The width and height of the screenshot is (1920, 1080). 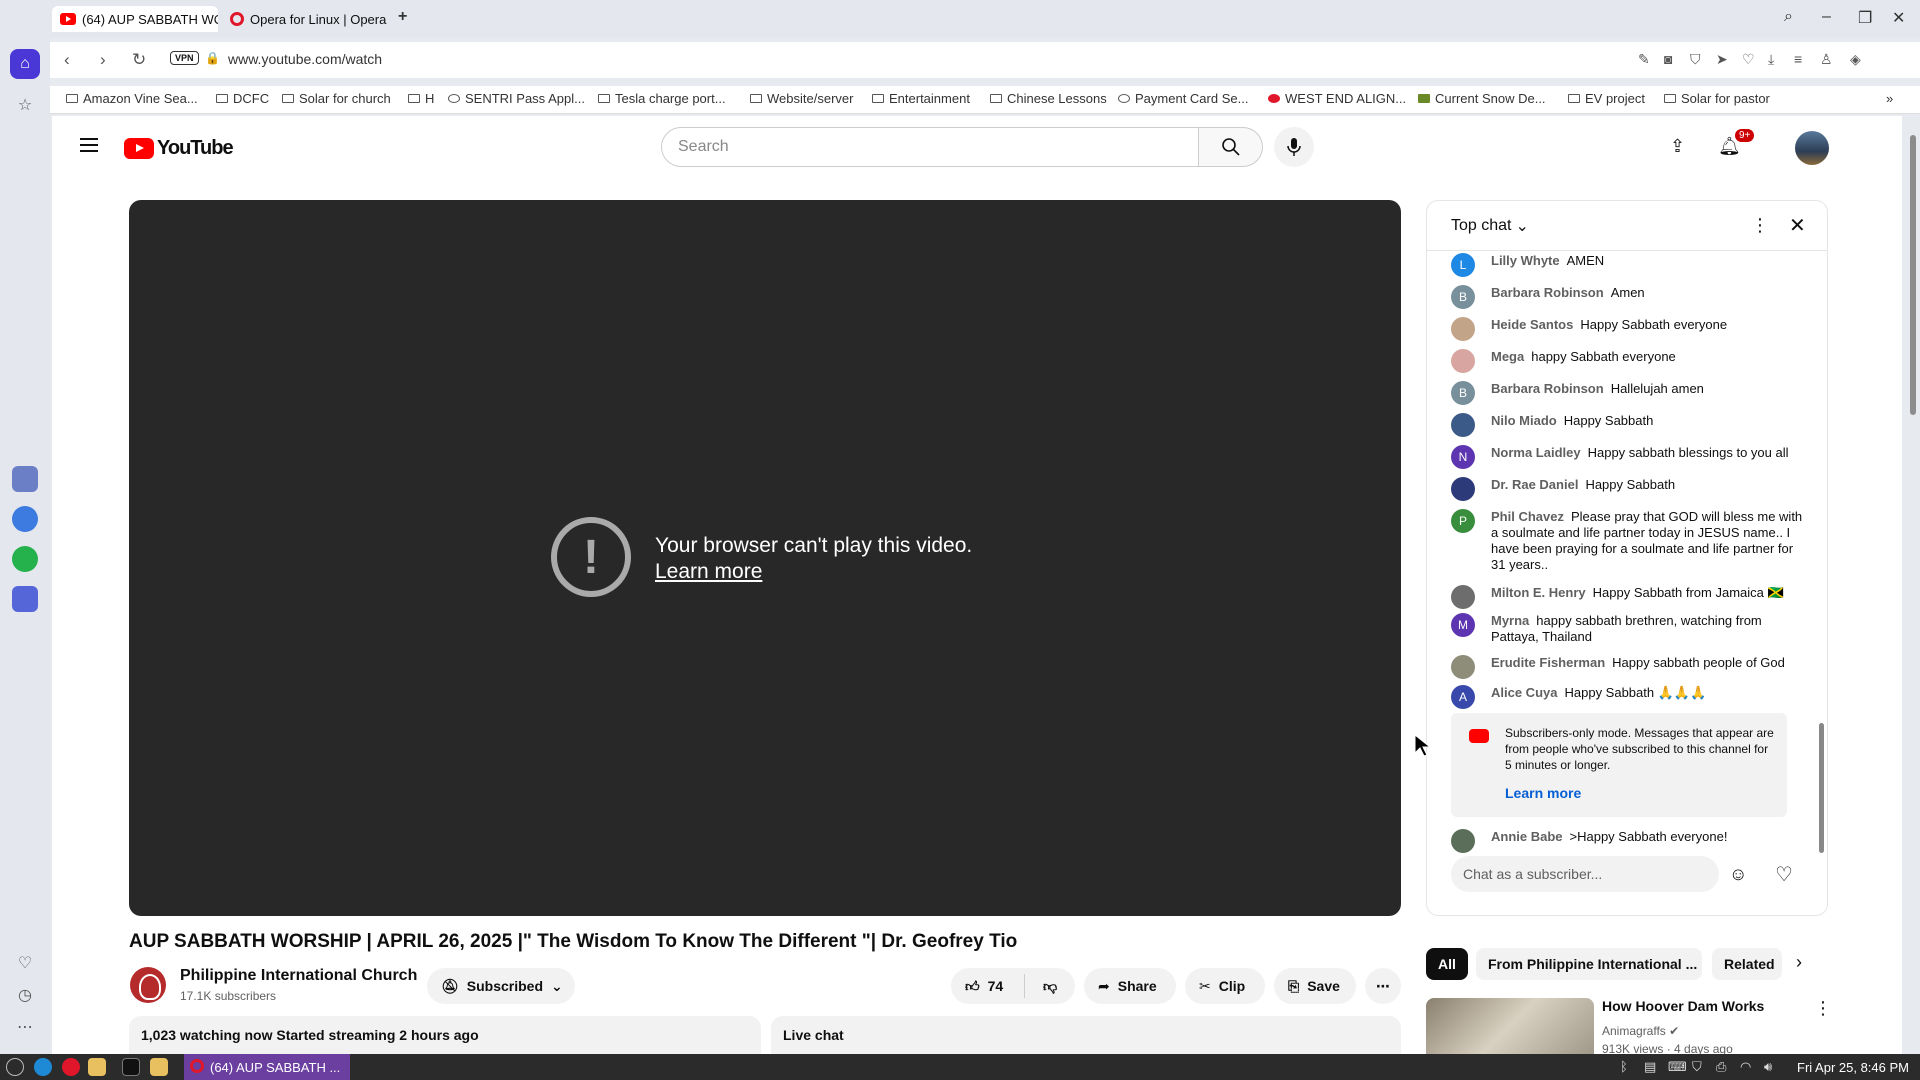 What do you see at coordinates (1510, 620) in the screenshot?
I see `chat-author-name: Myrna` at bounding box center [1510, 620].